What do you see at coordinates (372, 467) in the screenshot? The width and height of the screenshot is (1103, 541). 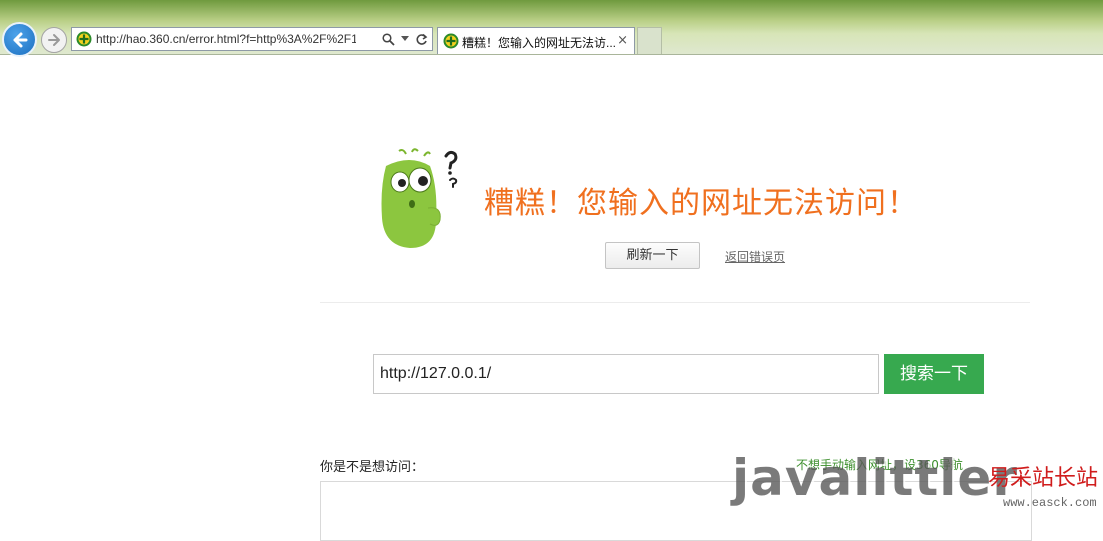 I see `suggestions-label: 你是不是想访问：` at bounding box center [372, 467].